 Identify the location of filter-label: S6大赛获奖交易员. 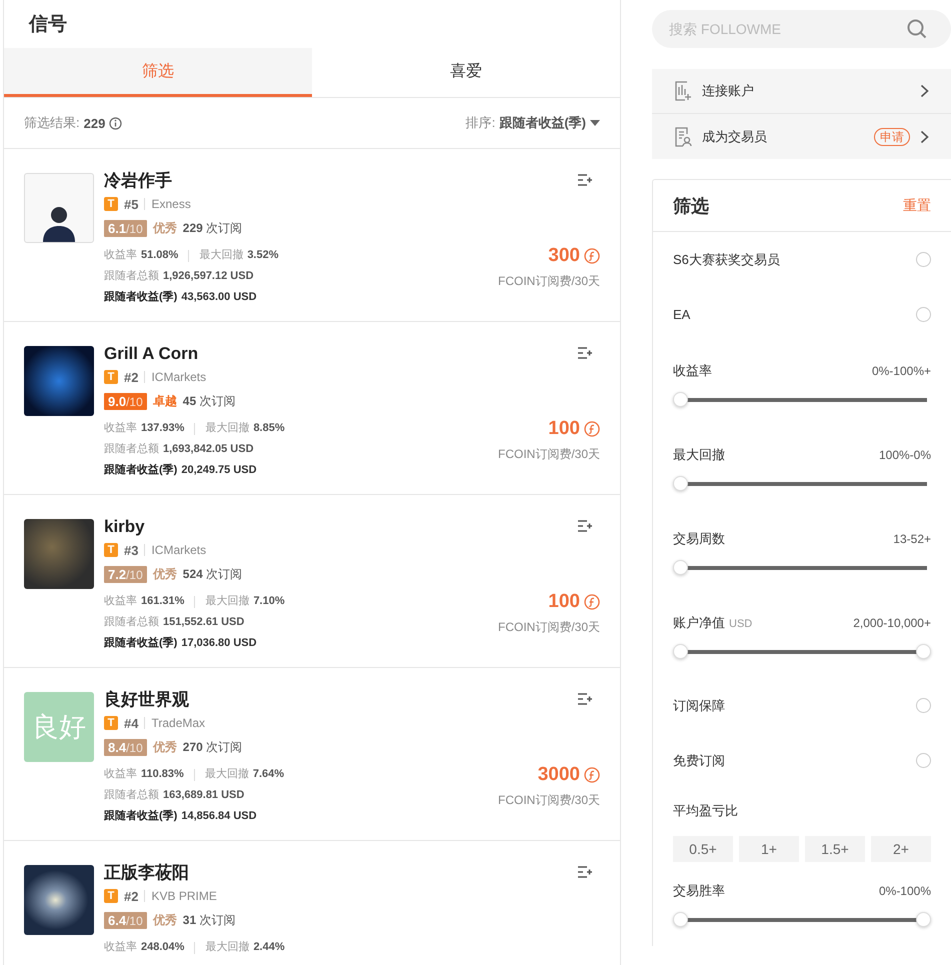
(726, 259).